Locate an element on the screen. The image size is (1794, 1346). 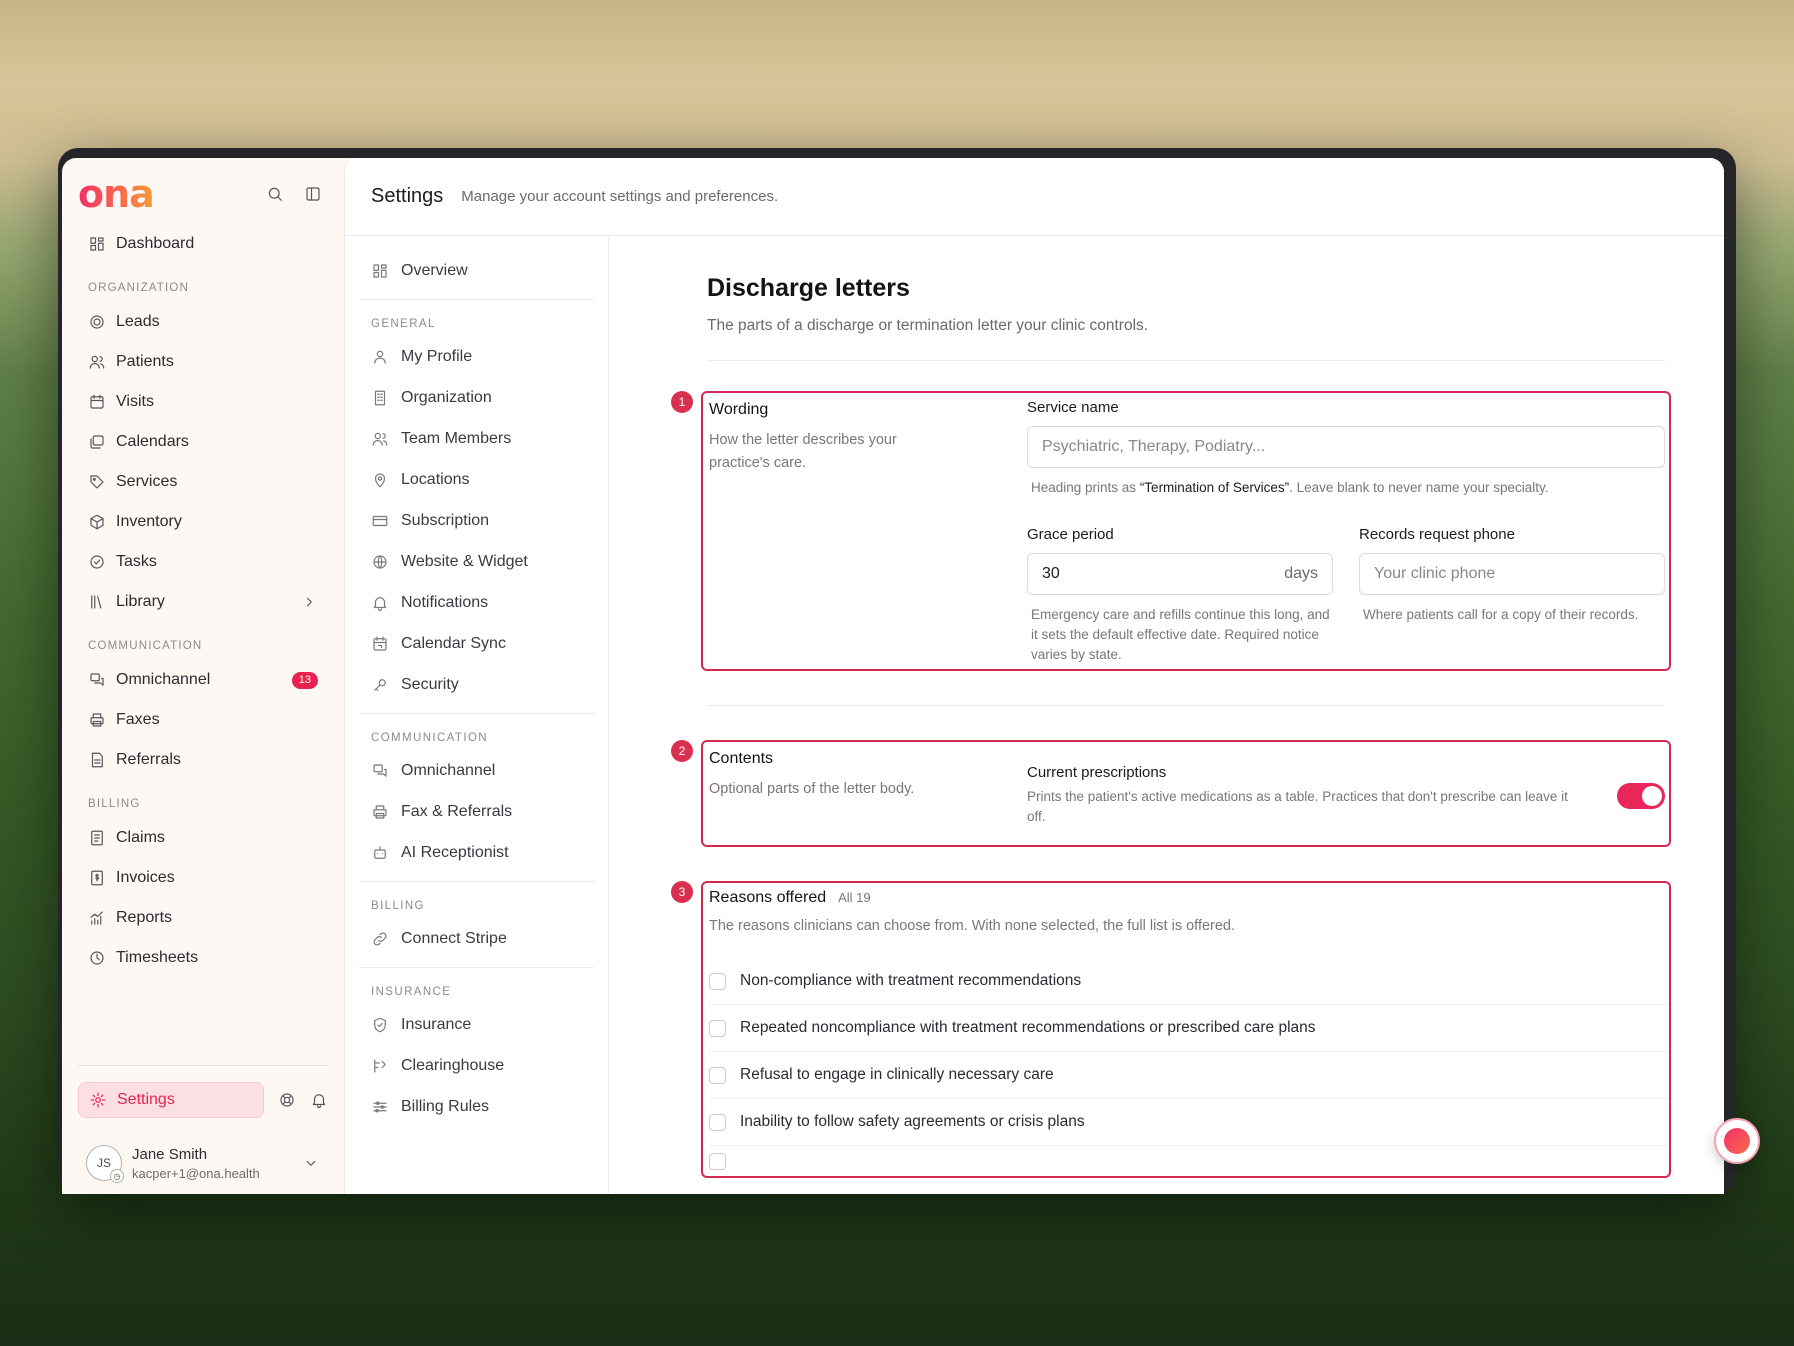
calendars-icon is located at coordinates (97, 442).